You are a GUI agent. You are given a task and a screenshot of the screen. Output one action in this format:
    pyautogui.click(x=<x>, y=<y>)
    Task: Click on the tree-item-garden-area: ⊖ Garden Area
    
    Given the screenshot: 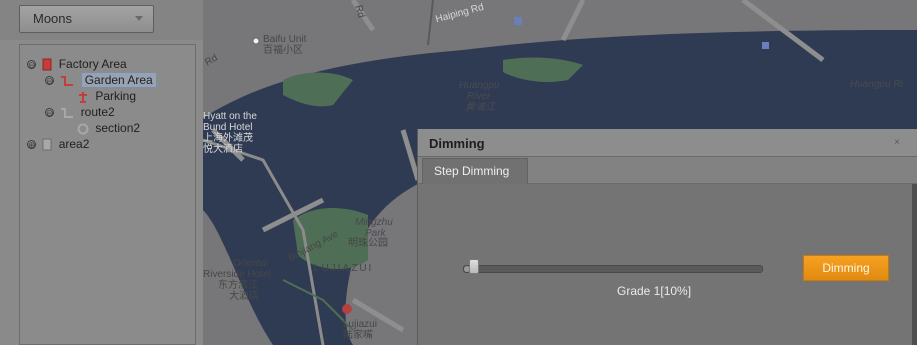 What is the action you would take?
    pyautogui.click(x=101, y=80)
    